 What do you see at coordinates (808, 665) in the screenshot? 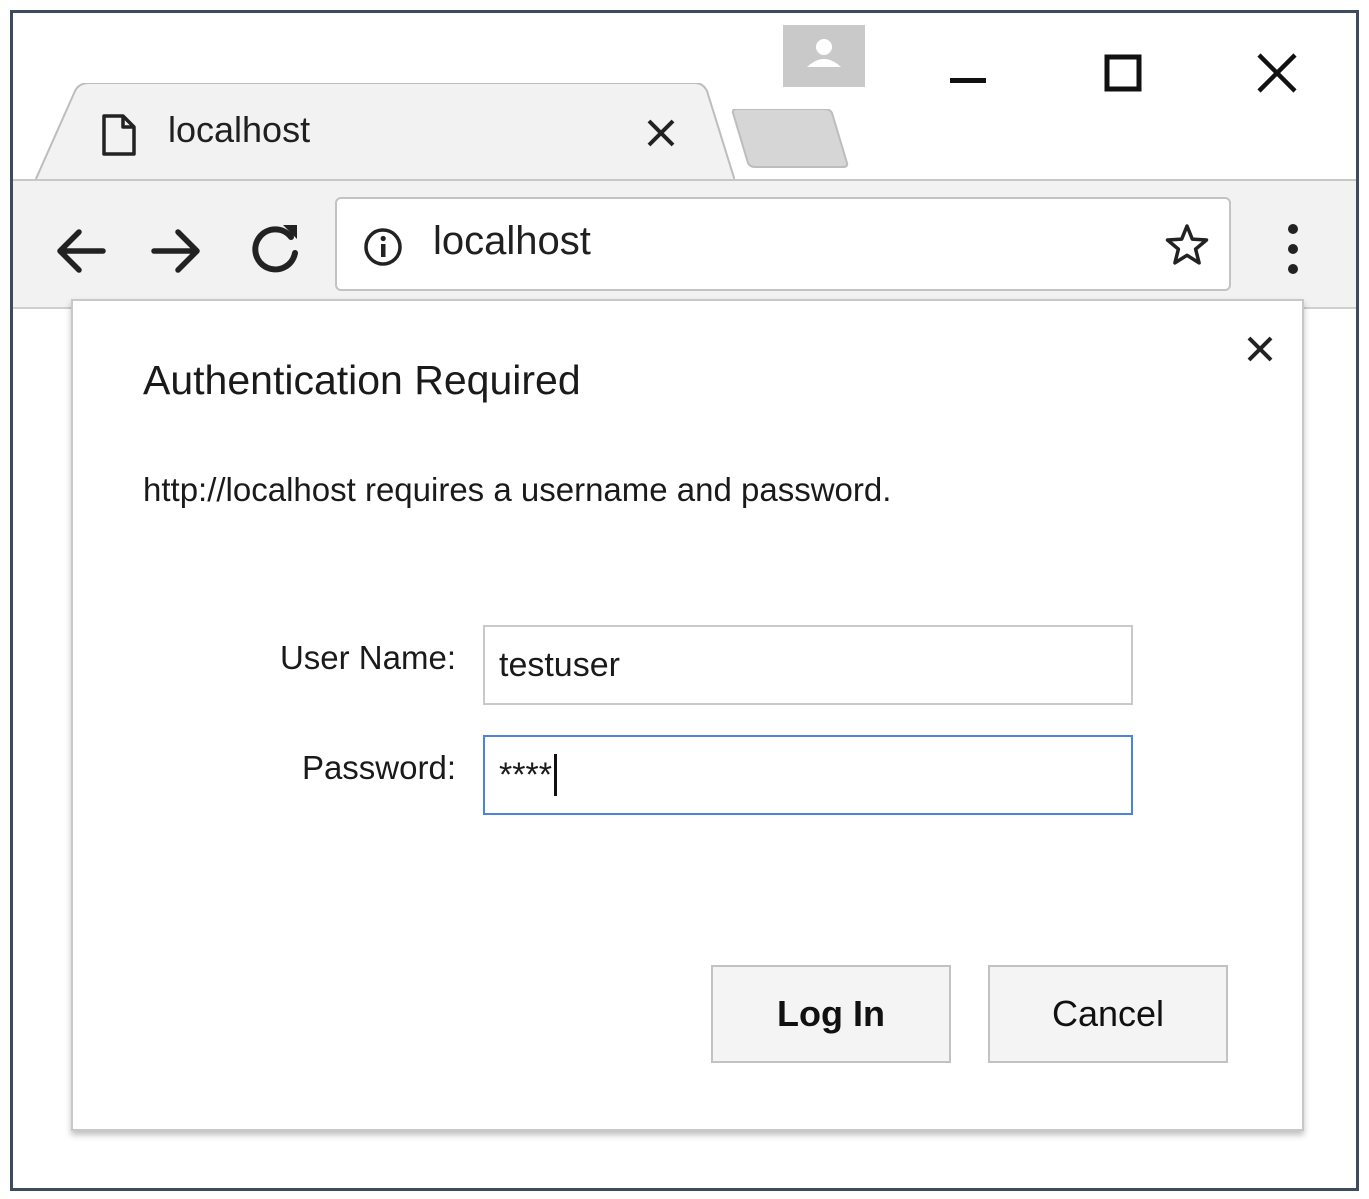
I see `username-field: testuser` at bounding box center [808, 665].